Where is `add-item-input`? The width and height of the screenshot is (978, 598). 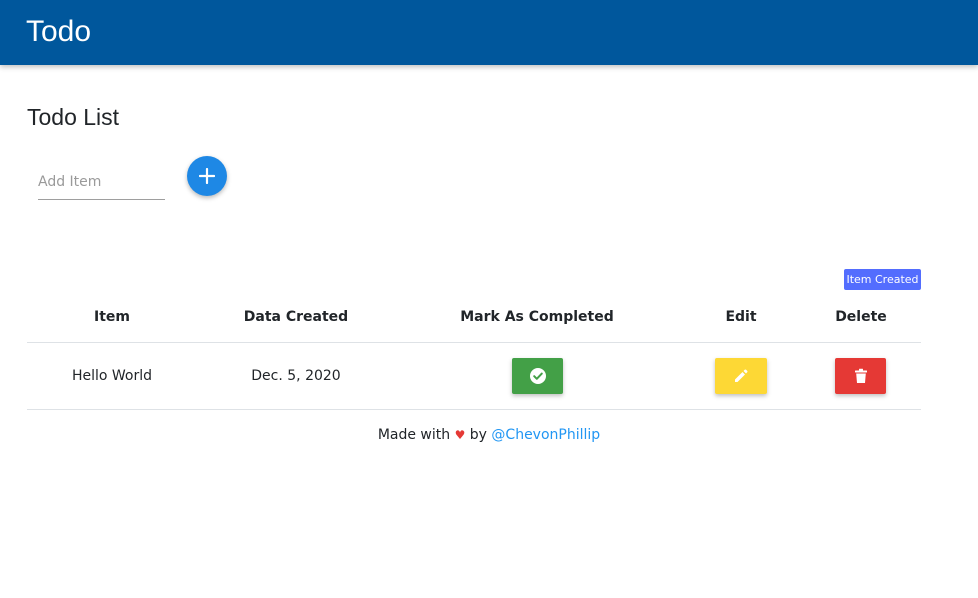 add-item-input is located at coordinates (101, 182).